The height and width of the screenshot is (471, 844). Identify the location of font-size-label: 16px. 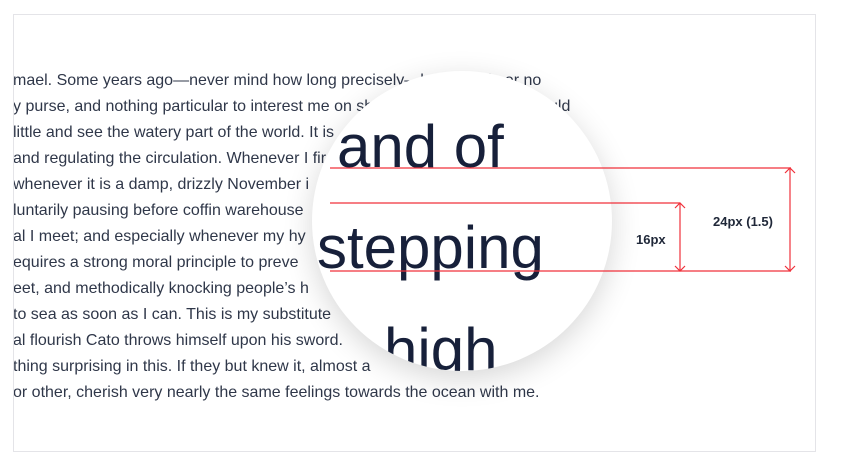
(651, 239).